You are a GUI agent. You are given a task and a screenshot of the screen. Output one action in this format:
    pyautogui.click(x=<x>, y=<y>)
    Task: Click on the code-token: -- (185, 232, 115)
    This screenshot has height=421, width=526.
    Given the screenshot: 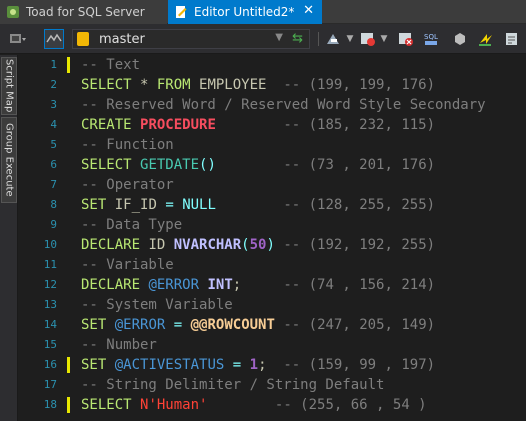 What is the action you would take?
    pyautogui.click(x=359, y=125)
    